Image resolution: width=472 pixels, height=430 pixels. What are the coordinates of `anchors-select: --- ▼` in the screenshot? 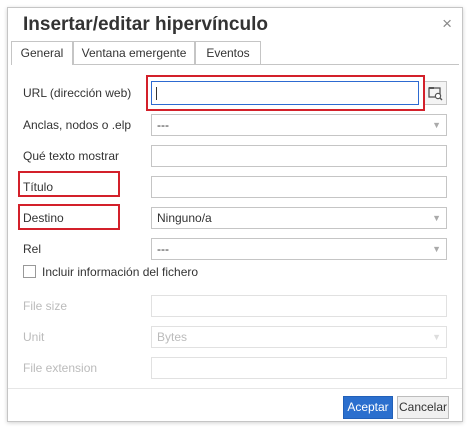 It's located at (299, 125).